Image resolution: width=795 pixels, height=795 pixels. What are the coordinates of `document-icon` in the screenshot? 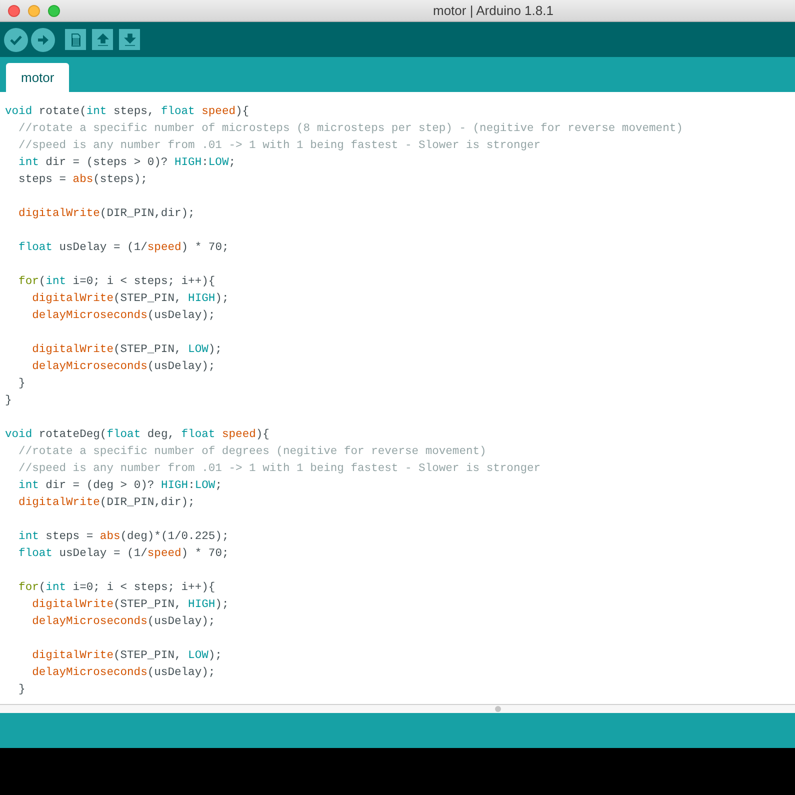 It's located at (75, 39).